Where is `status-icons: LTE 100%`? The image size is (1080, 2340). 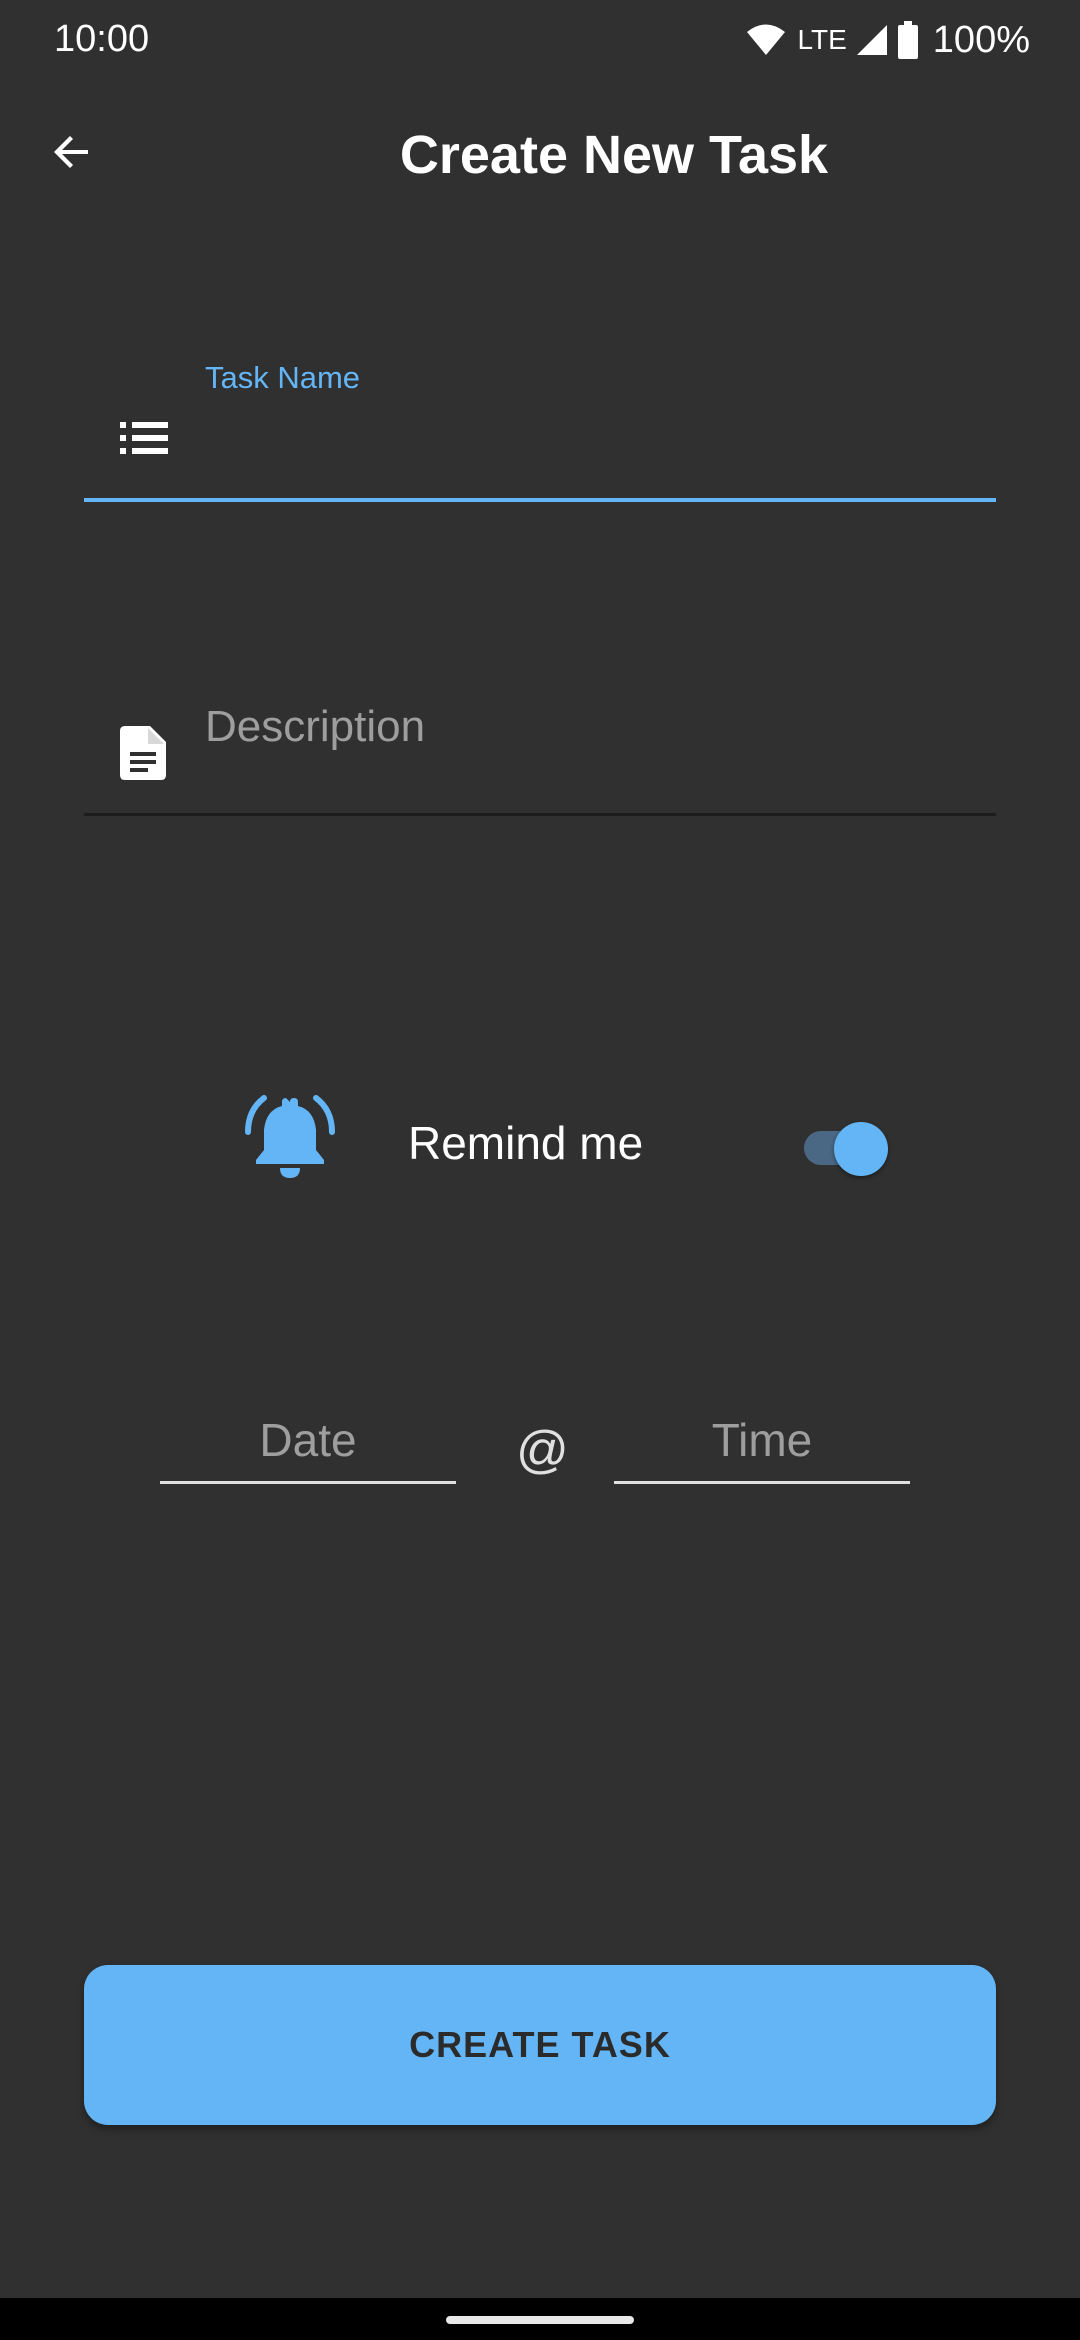 status-icons: LTE 100% is located at coordinates (888, 40).